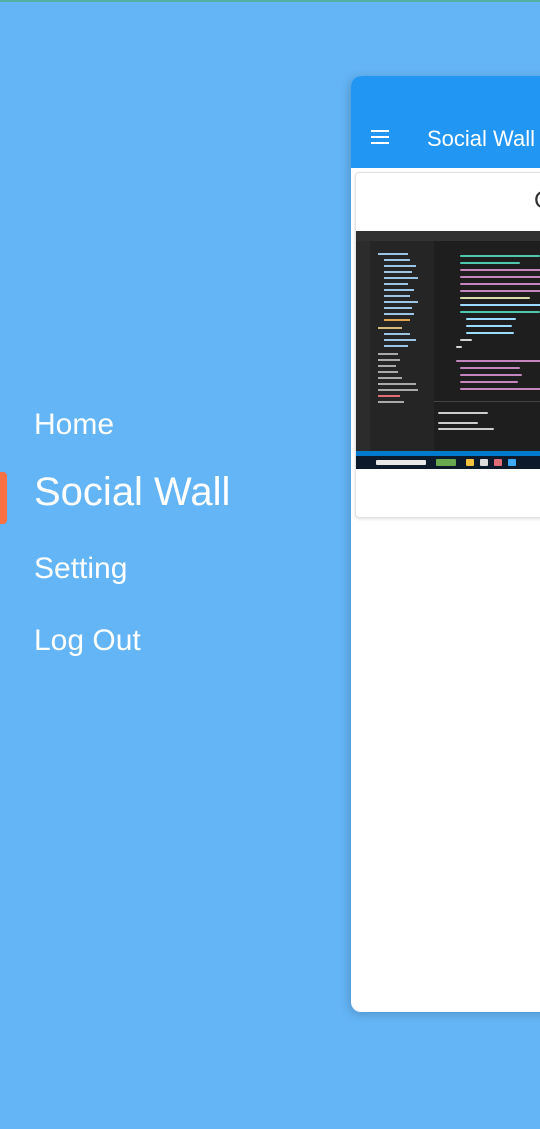 Image resolution: width=540 pixels, height=1129 pixels. What do you see at coordinates (150, 523) in the screenshot?
I see `drawer-menu: Home Social Wall Setting Log Out` at bounding box center [150, 523].